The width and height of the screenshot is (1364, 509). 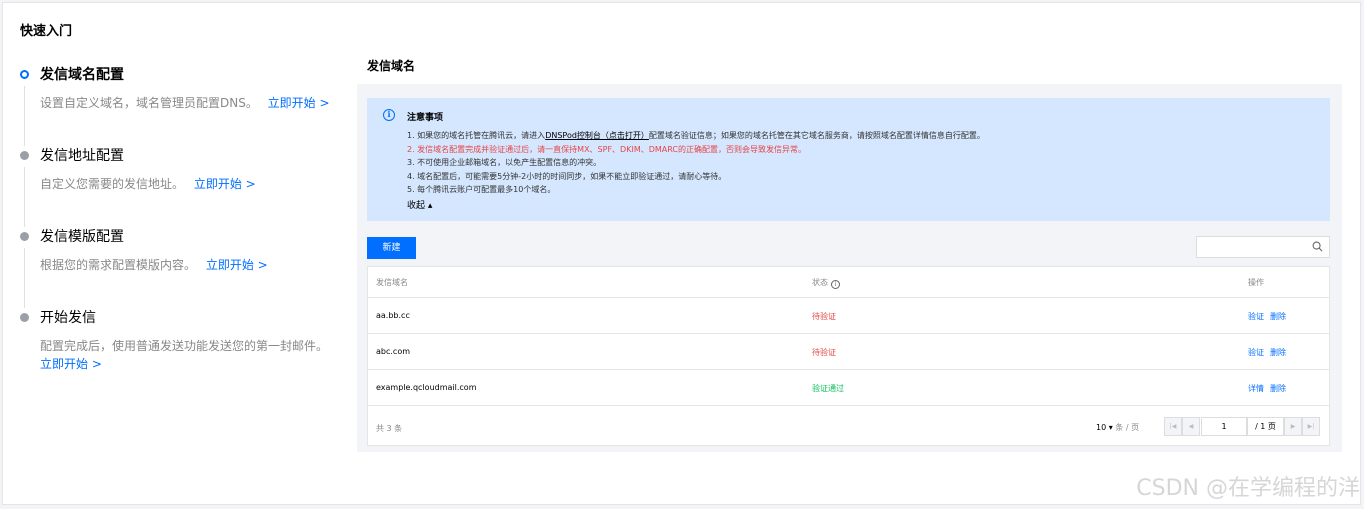 What do you see at coordinates (1311, 426) in the screenshot?
I see `last-page-icon: ▶|` at bounding box center [1311, 426].